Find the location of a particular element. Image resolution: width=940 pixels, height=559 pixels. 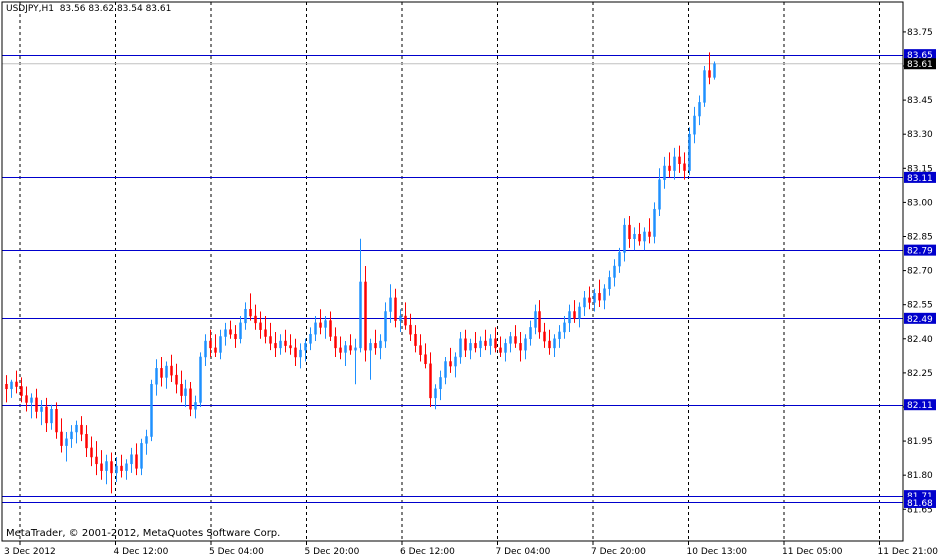

y-tick-label: 83.00 is located at coordinates (920, 203).